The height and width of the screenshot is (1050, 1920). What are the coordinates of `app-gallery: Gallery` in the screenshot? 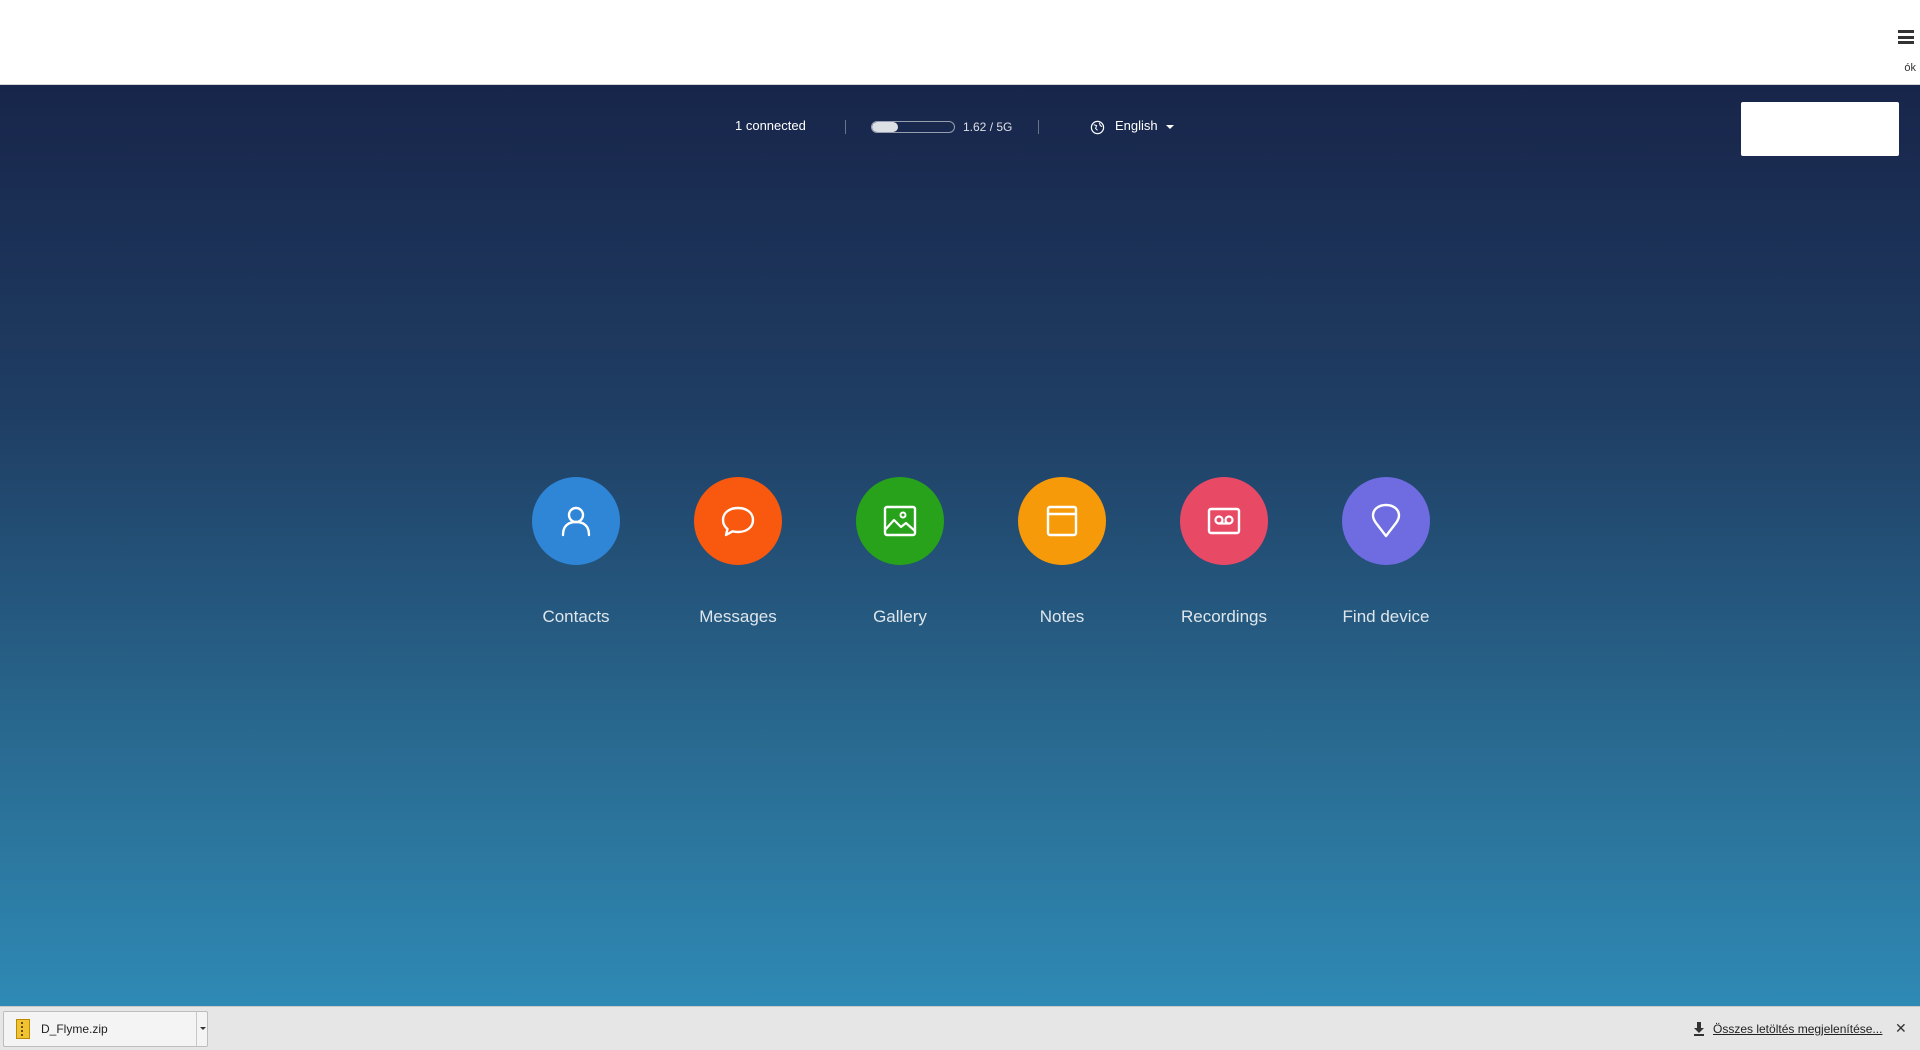 It's located at (900, 562).